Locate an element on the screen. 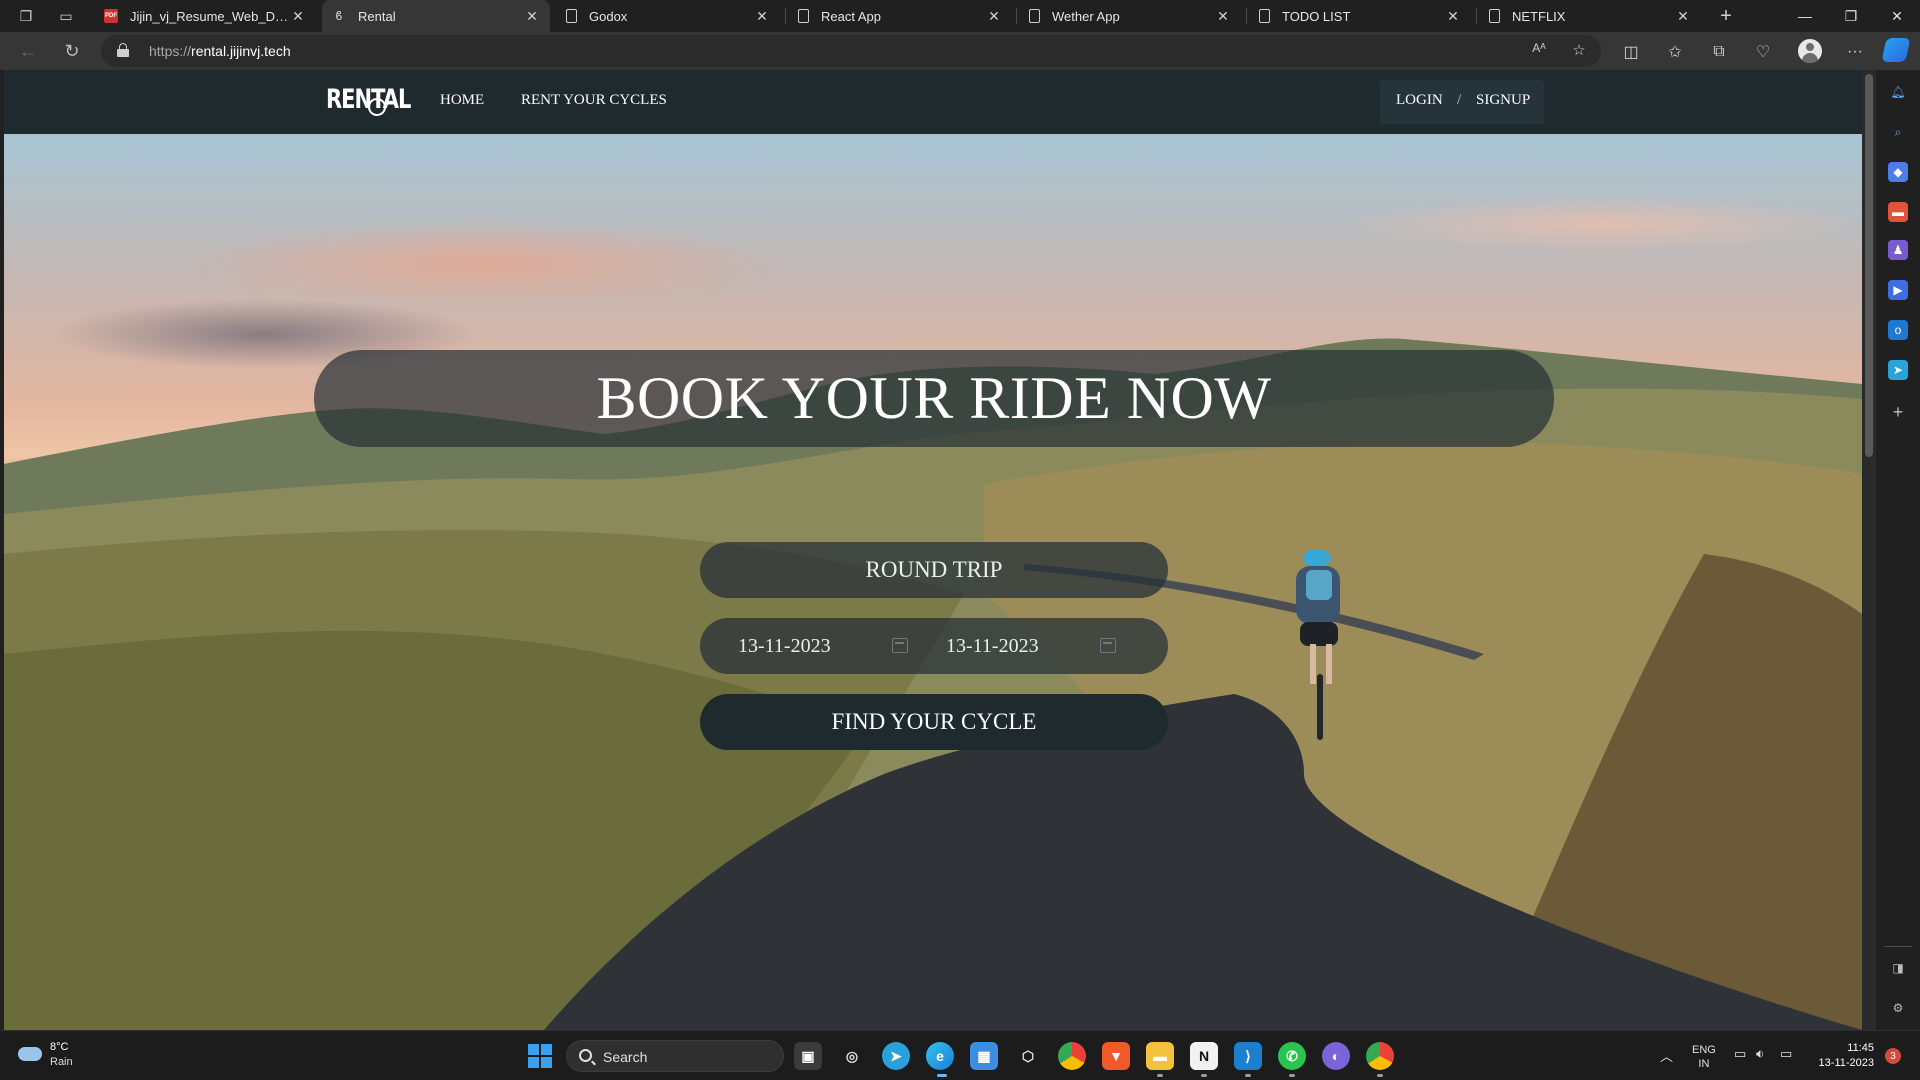 Image resolution: width=1920 pixels, height=1080 pixels. bell-icon: 🔔︎ is located at coordinates (1898, 92).